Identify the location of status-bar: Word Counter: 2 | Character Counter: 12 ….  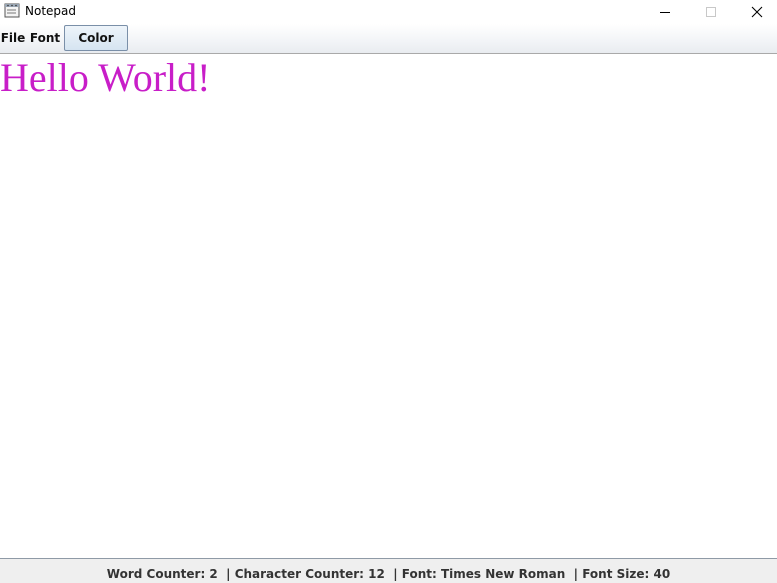
(388, 570).